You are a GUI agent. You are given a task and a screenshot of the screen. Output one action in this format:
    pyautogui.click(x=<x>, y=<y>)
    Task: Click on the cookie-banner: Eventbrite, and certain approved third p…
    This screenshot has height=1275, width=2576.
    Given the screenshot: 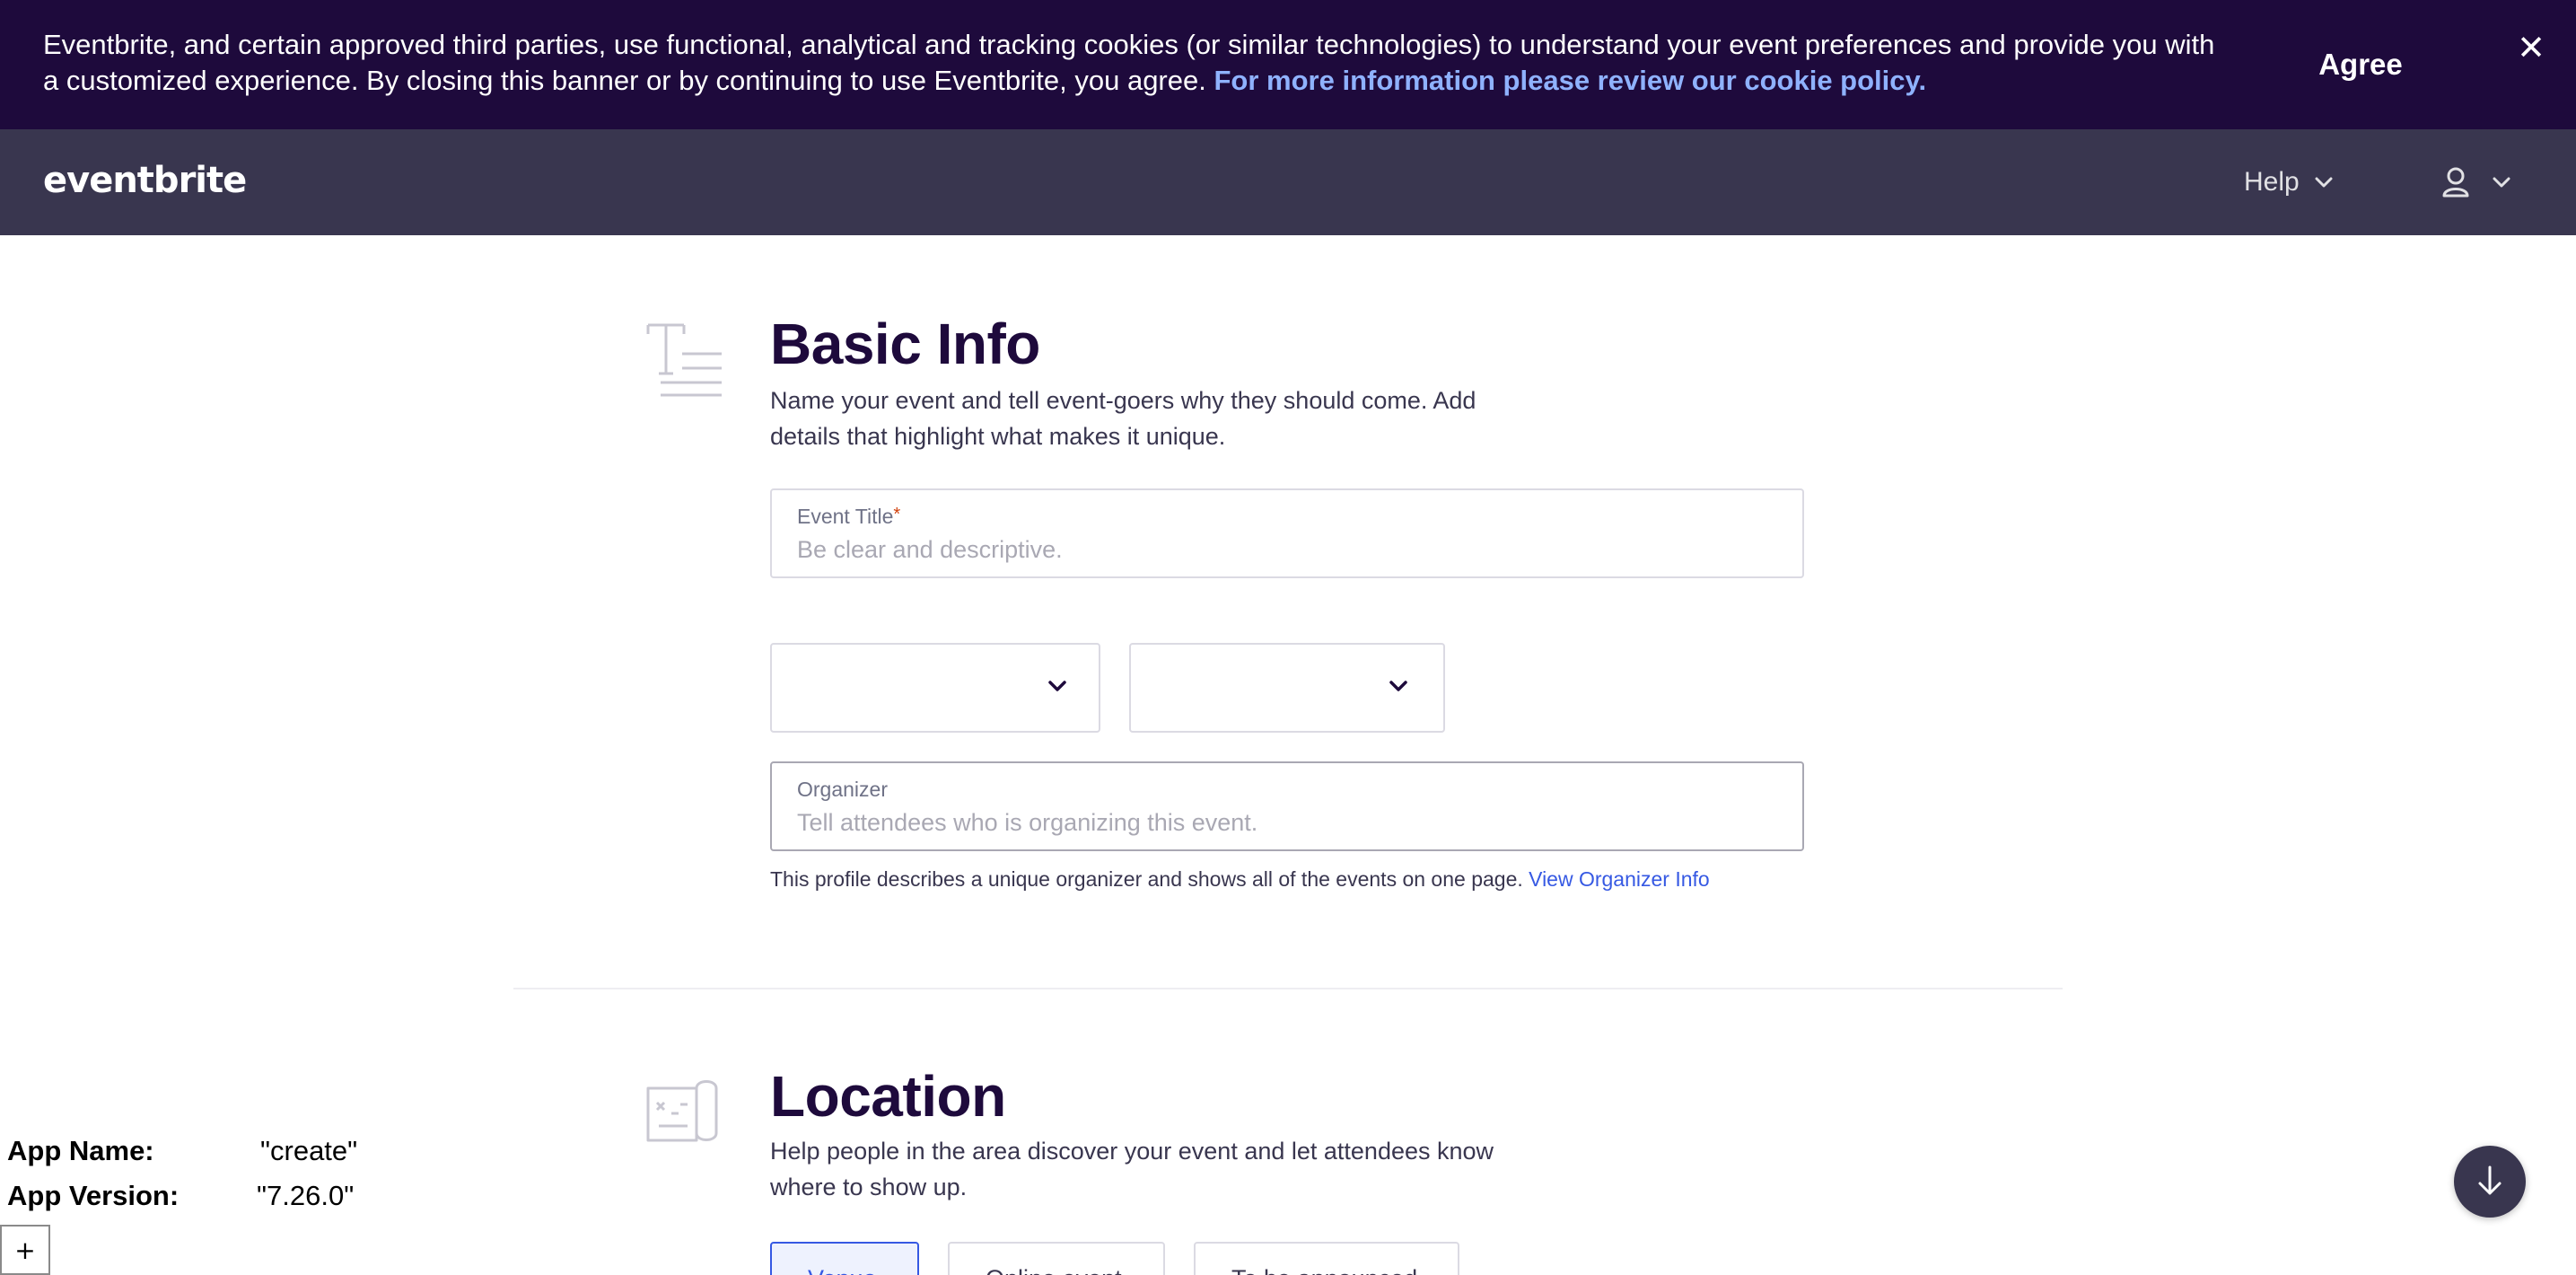 What is the action you would take?
    pyautogui.click(x=1288, y=65)
    